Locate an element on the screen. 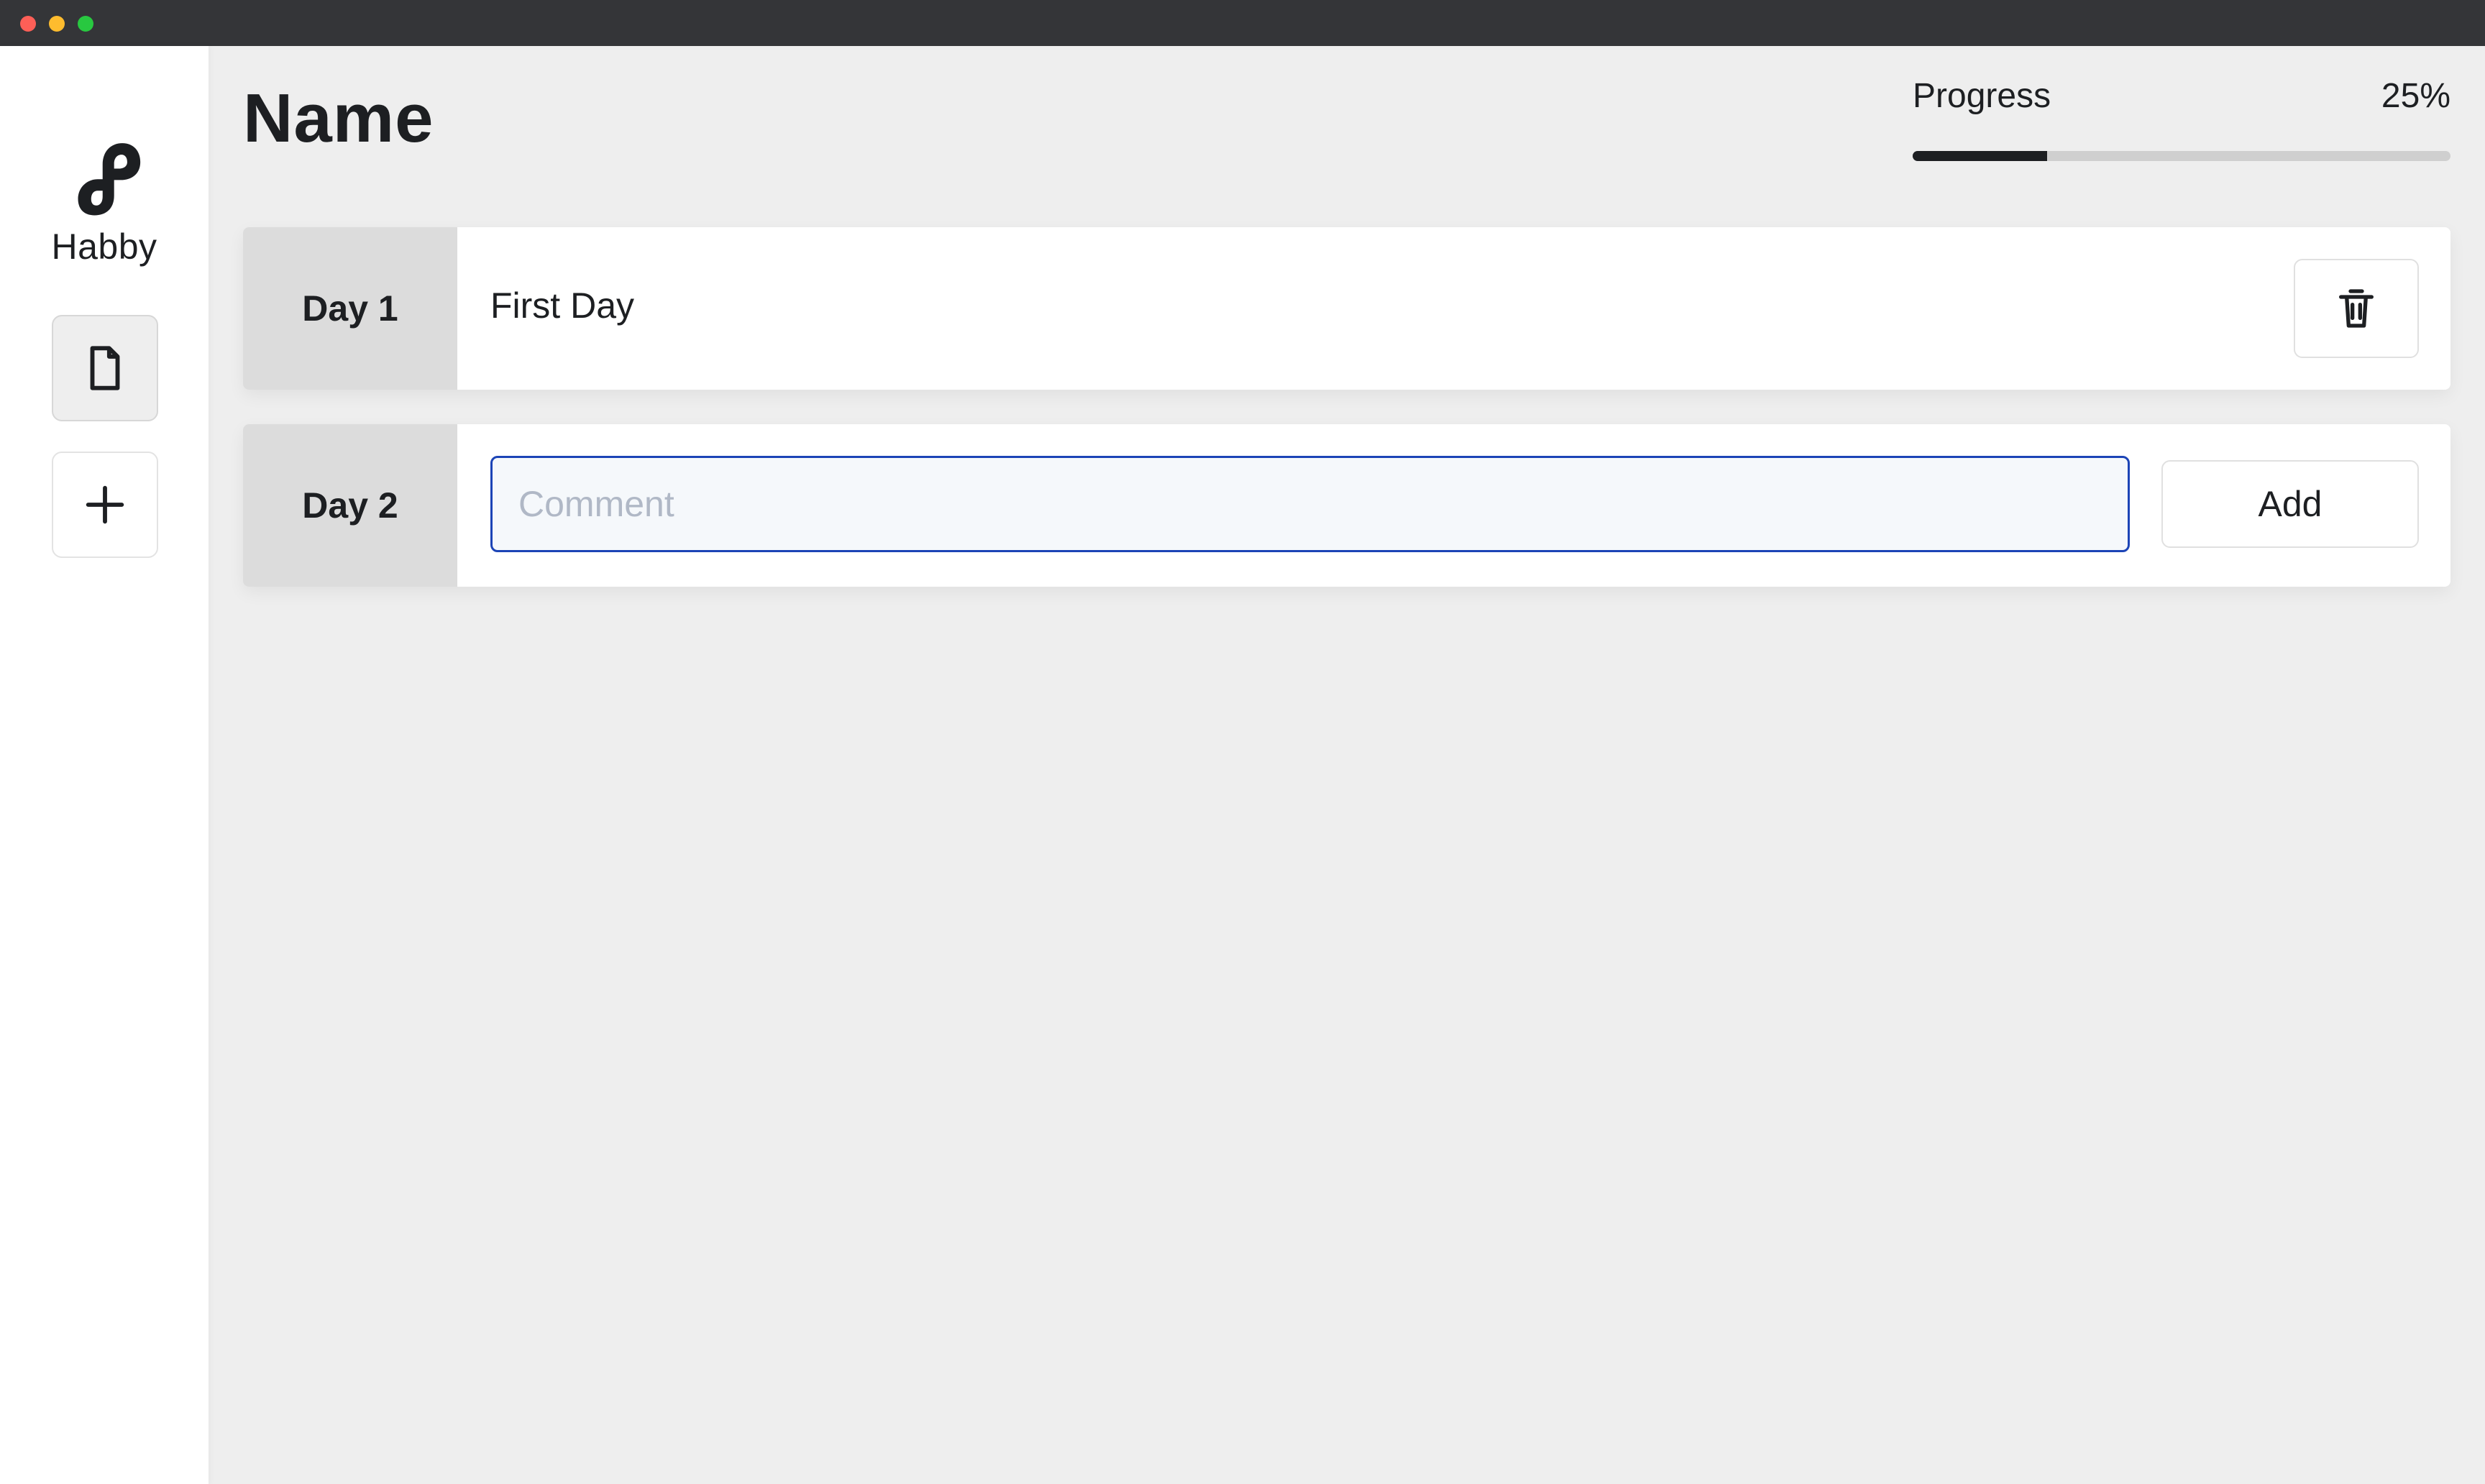  day-label: Day 1 is located at coordinates (350, 308).